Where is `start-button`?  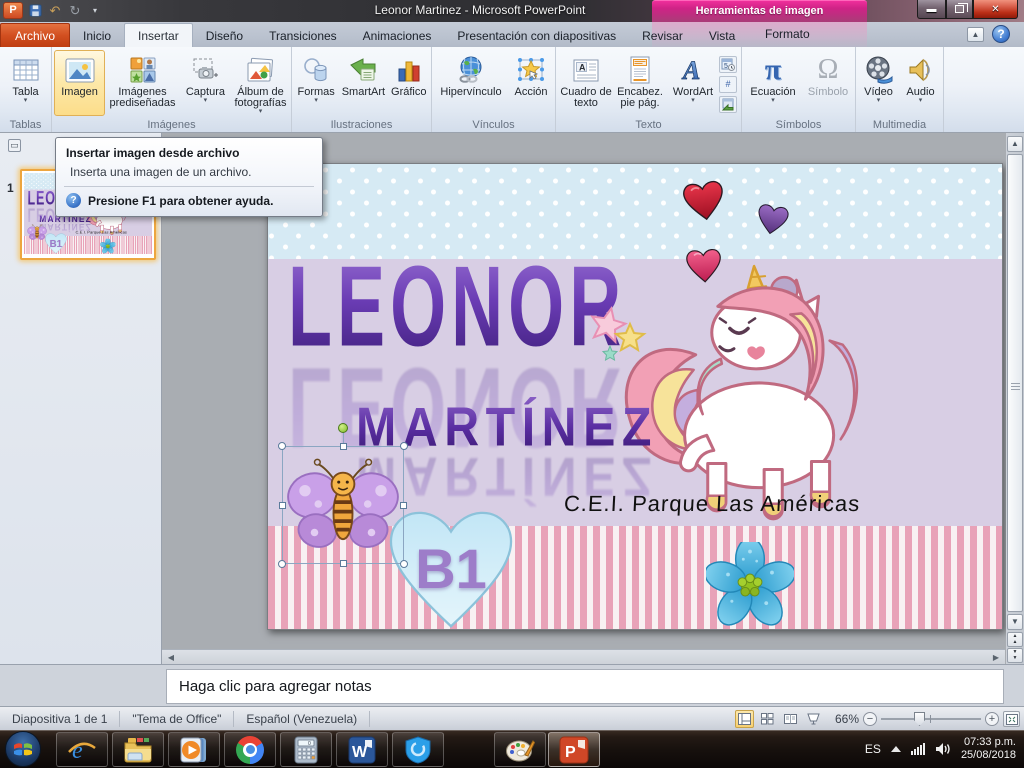 start-button is located at coordinates (23, 749).